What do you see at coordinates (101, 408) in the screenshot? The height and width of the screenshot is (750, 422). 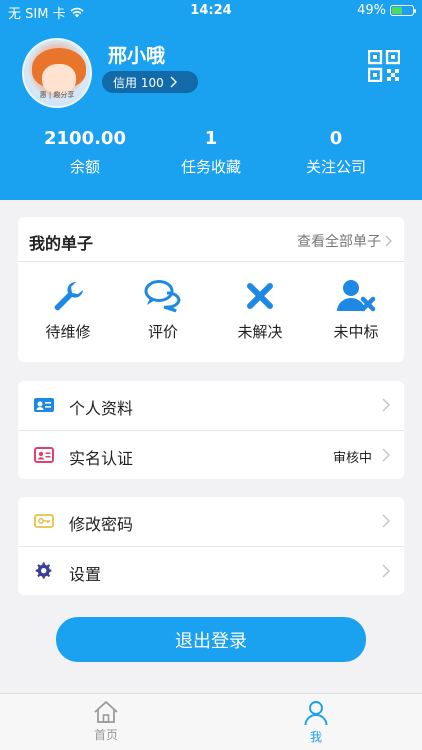 I see `menu-item-label: 个人资料` at bounding box center [101, 408].